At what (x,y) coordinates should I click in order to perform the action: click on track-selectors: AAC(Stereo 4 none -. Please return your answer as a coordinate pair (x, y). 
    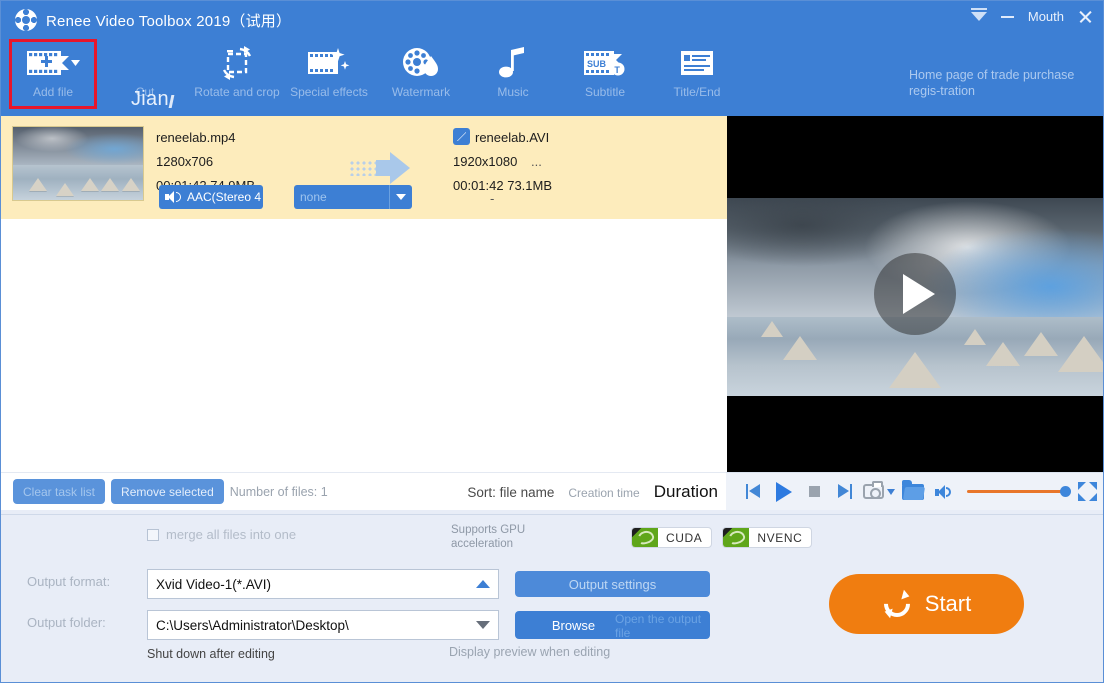
    Looking at the image, I should click on (364, 198).